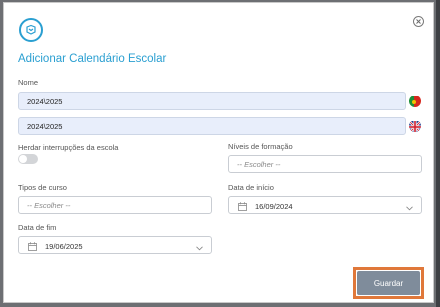  What do you see at coordinates (45, 101) in the screenshot?
I see `name-pt-value: 2024\2025` at bounding box center [45, 101].